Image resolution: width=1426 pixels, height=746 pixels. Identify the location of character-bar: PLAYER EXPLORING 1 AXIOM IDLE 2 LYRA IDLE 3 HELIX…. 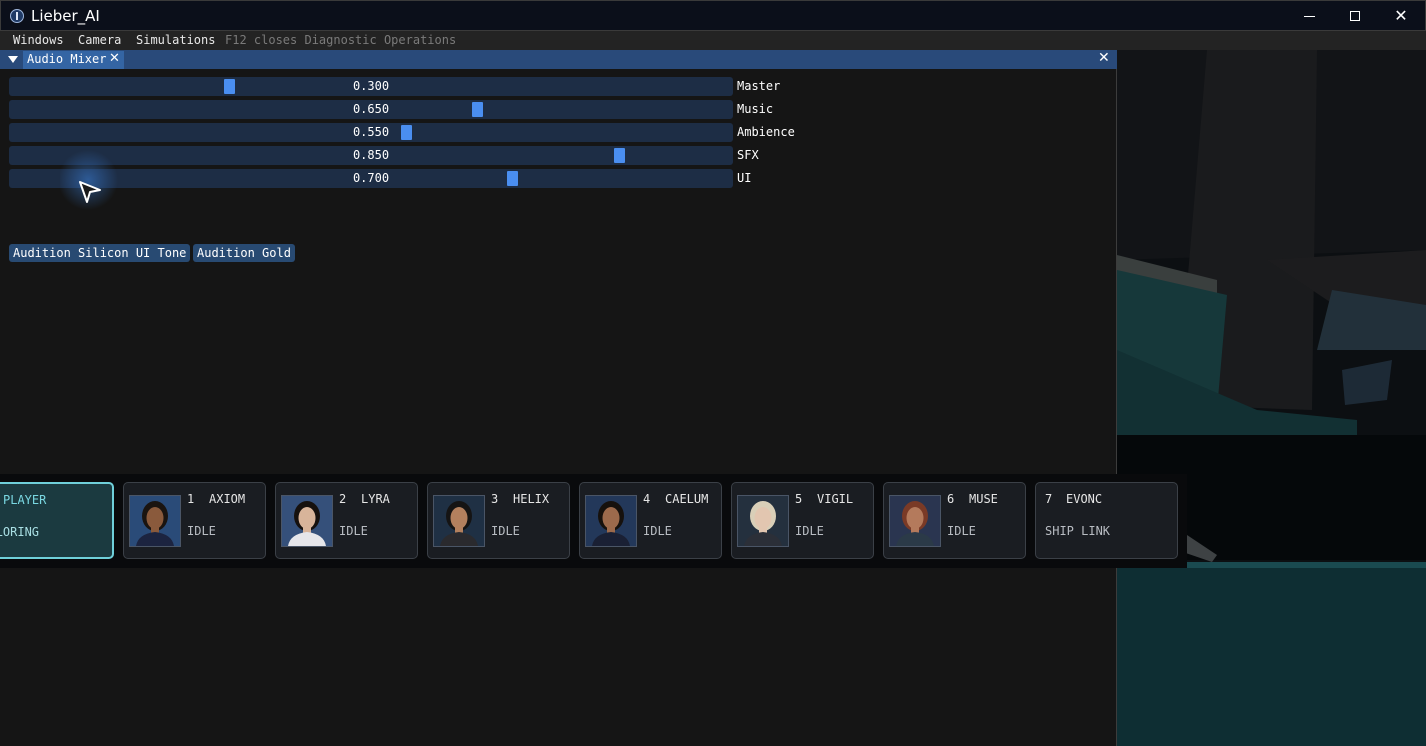
(593, 521).